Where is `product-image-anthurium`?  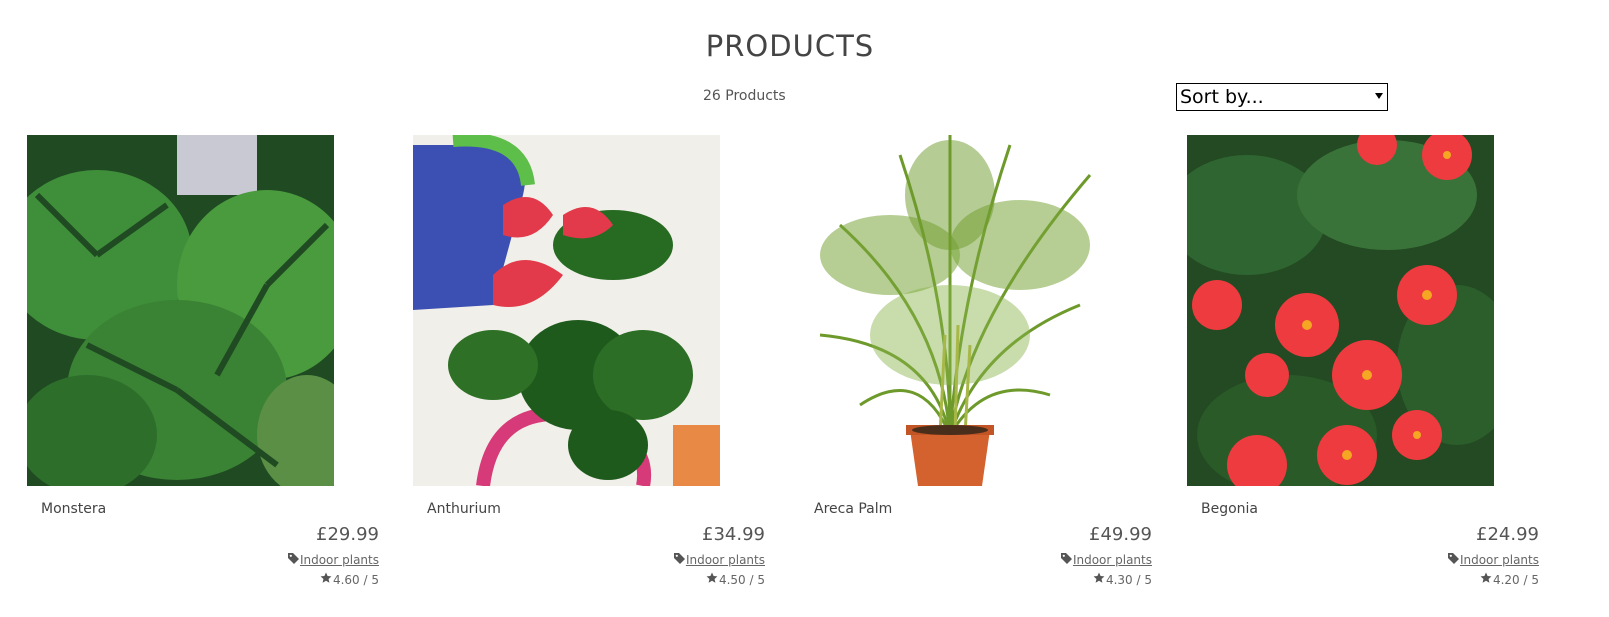 product-image-anthurium is located at coordinates (566, 310).